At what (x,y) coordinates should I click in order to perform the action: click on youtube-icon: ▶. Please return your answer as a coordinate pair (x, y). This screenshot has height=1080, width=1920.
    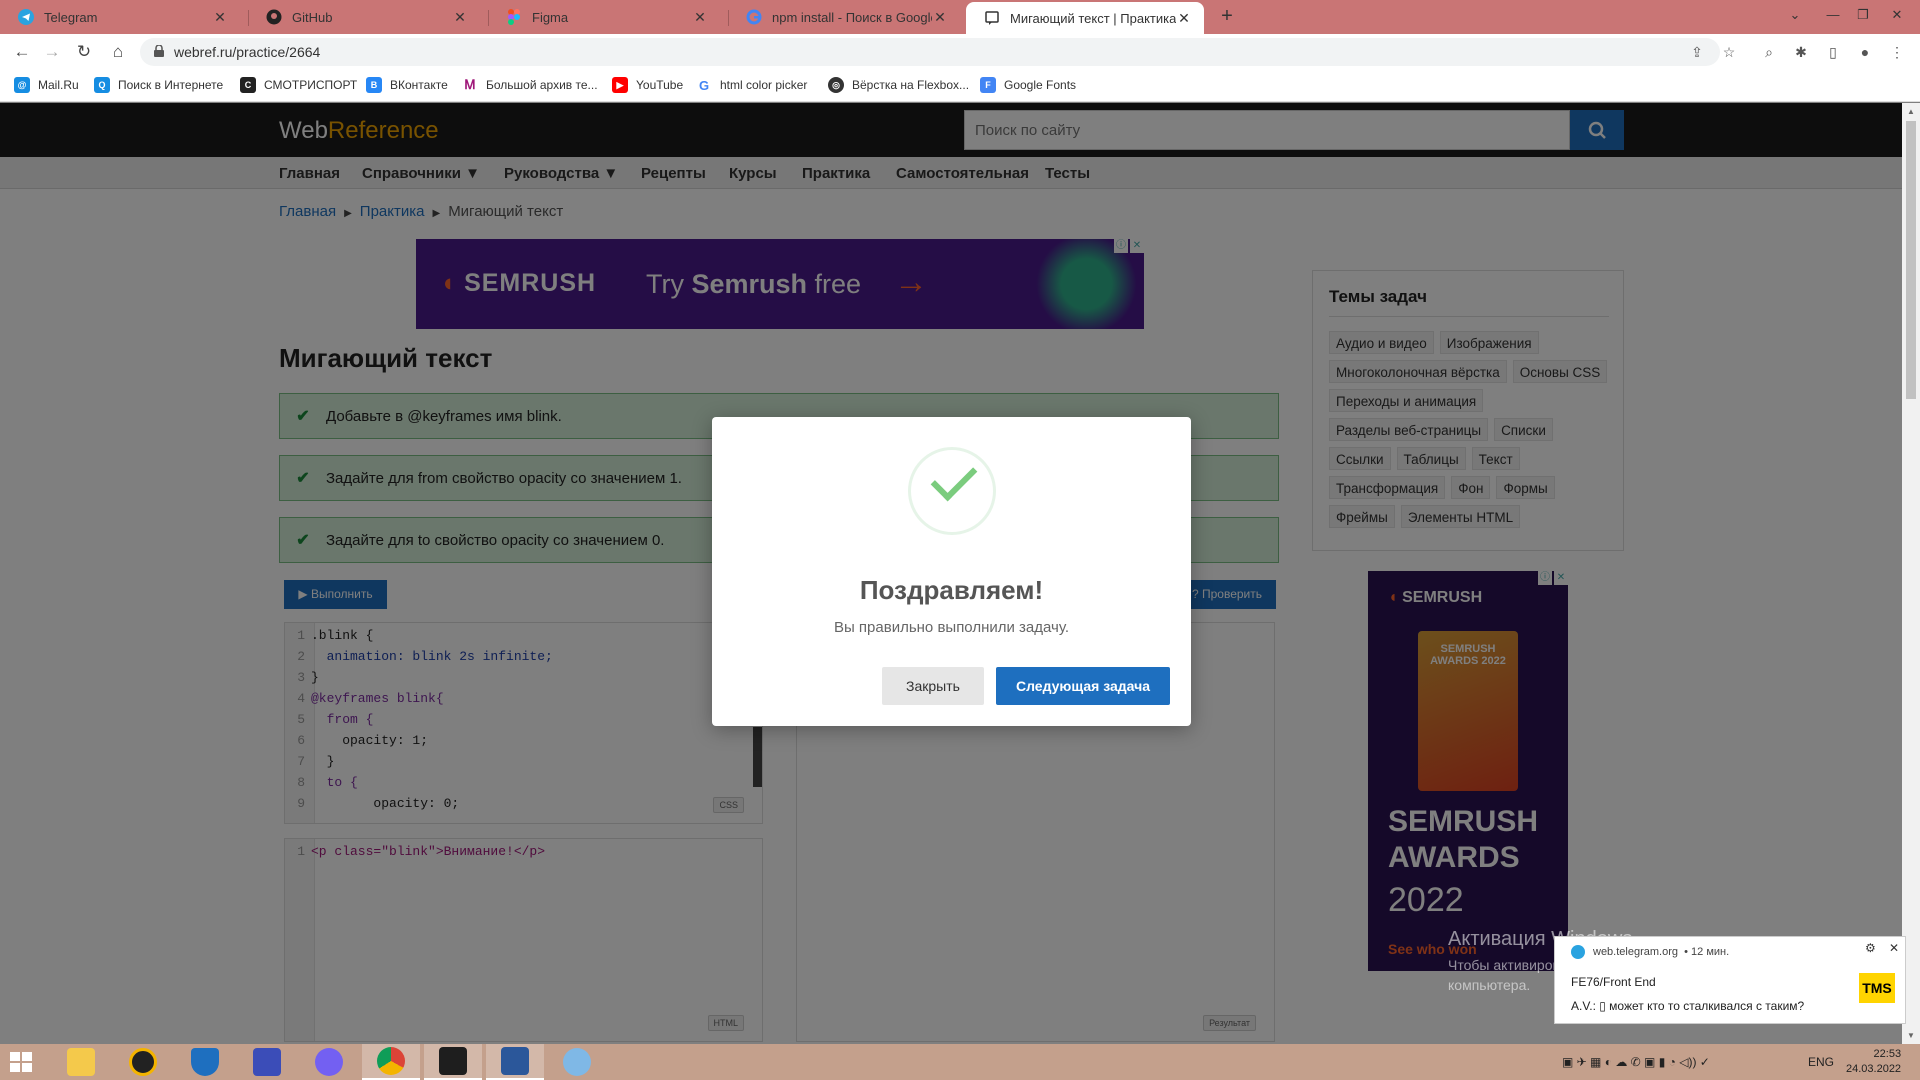
    Looking at the image, I should click on (620, 85).